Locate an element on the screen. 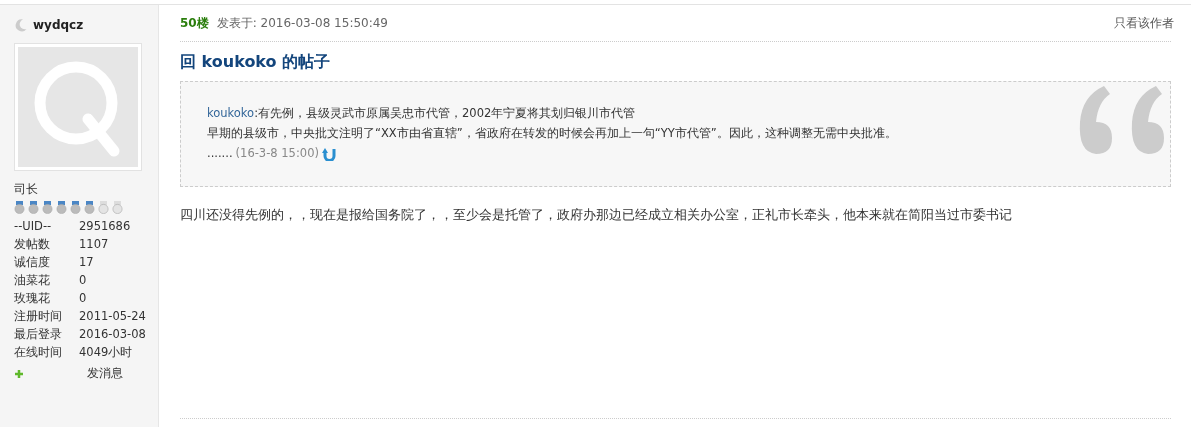 The width and height of the screenshot is (1191, 427). stat-value: 1107 is located at coordinates (94, 244).